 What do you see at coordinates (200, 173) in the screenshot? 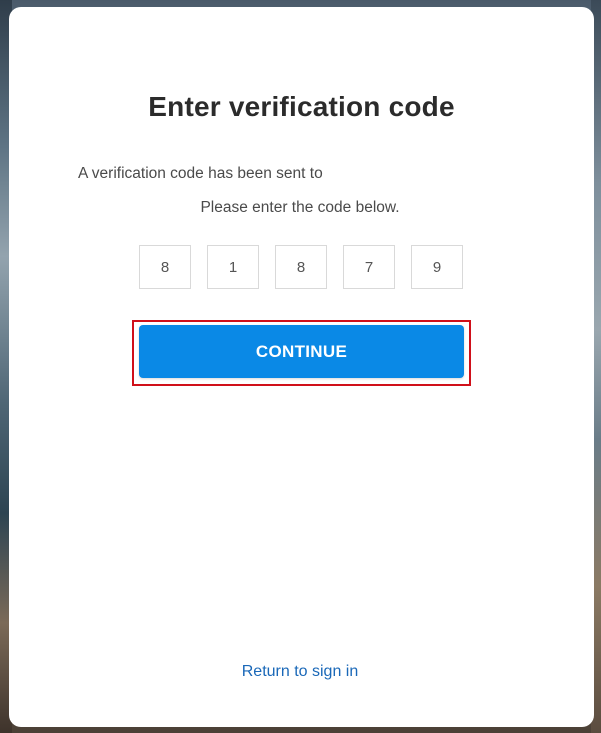
I see `sent-to-text: A verification code has been sent to` at bounding box center [200, 173].